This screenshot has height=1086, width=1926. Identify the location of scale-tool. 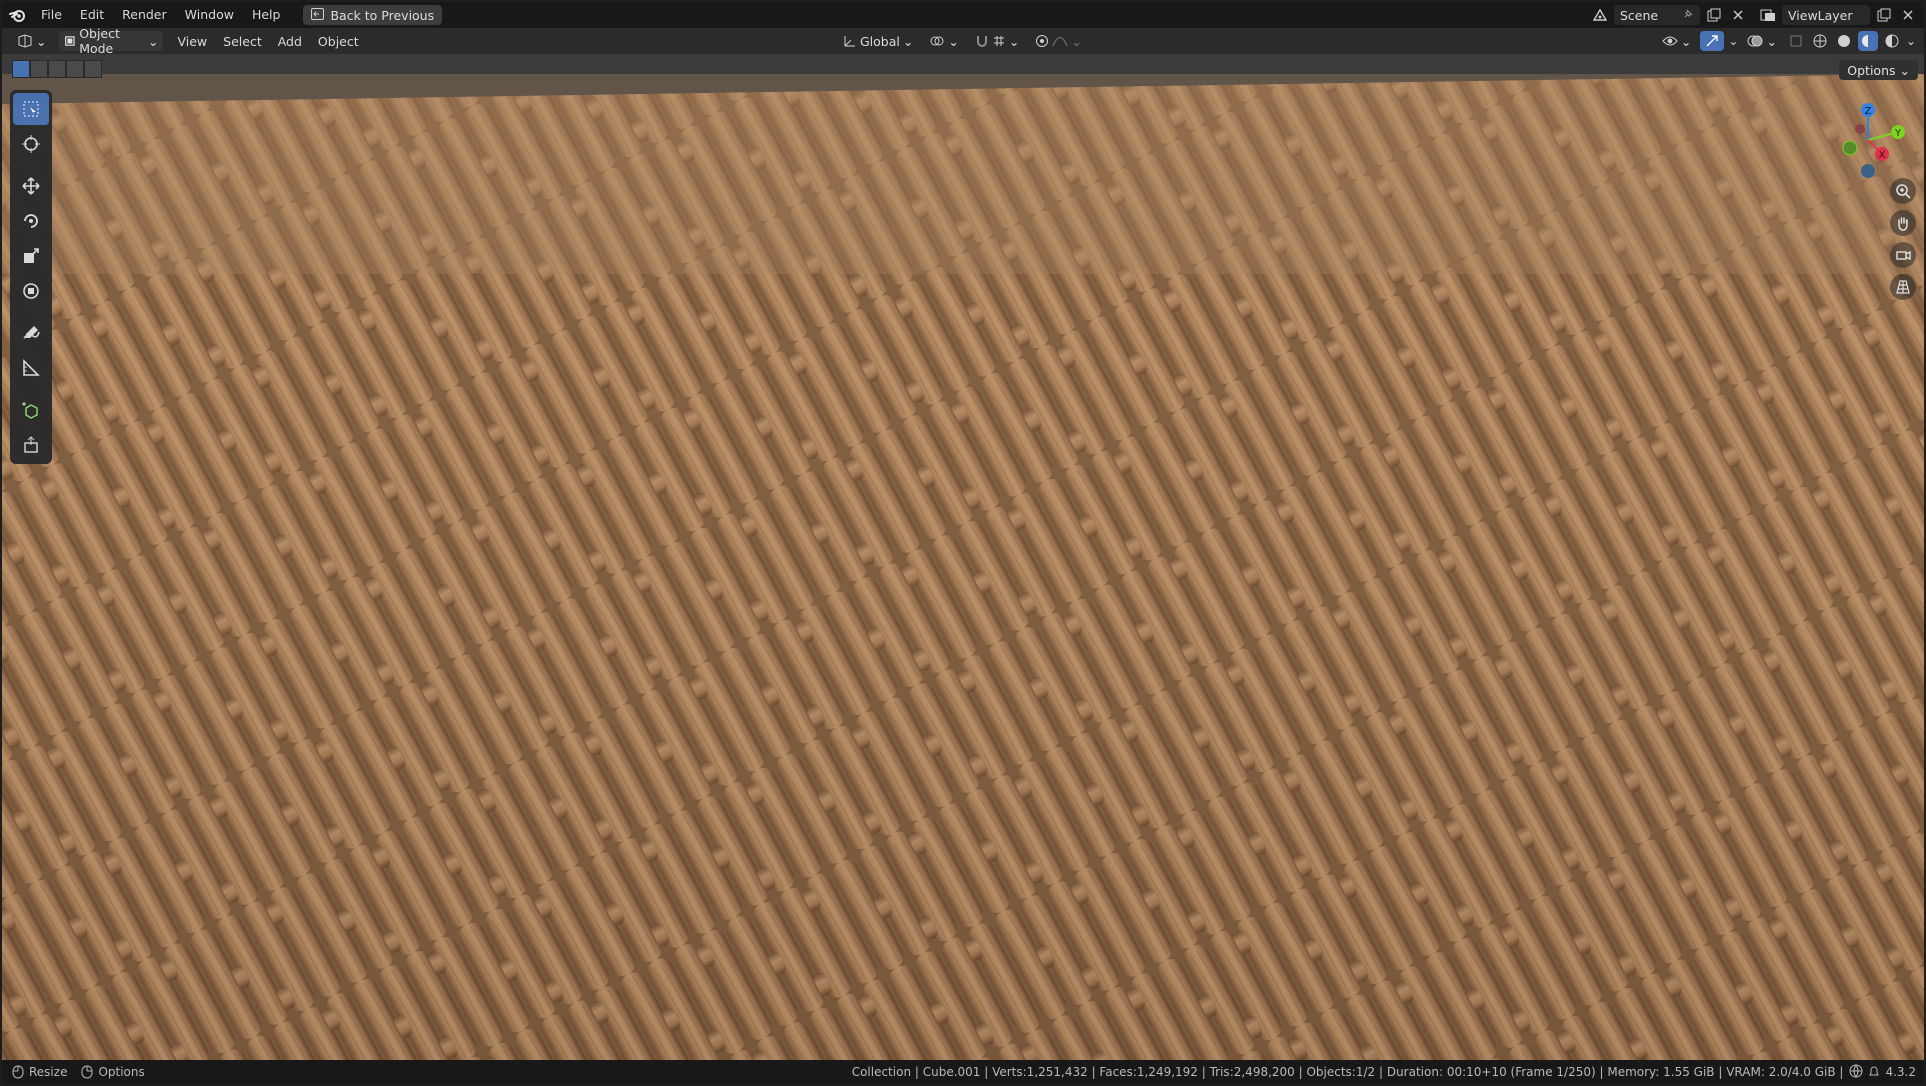
(31, 256).